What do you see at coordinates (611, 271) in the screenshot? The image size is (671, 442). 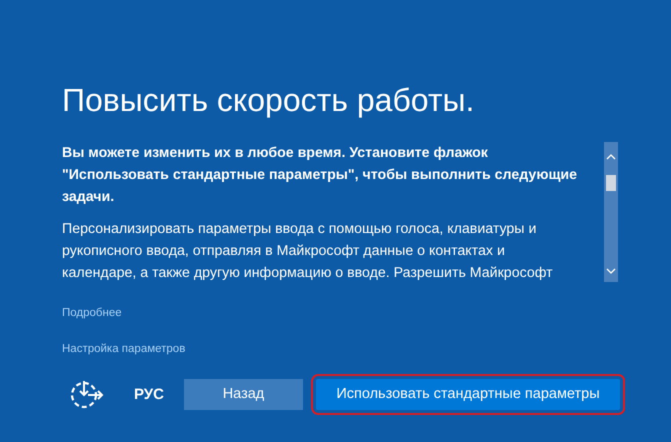 I see `scroll-down-icon` at bounding box center [611, 271].